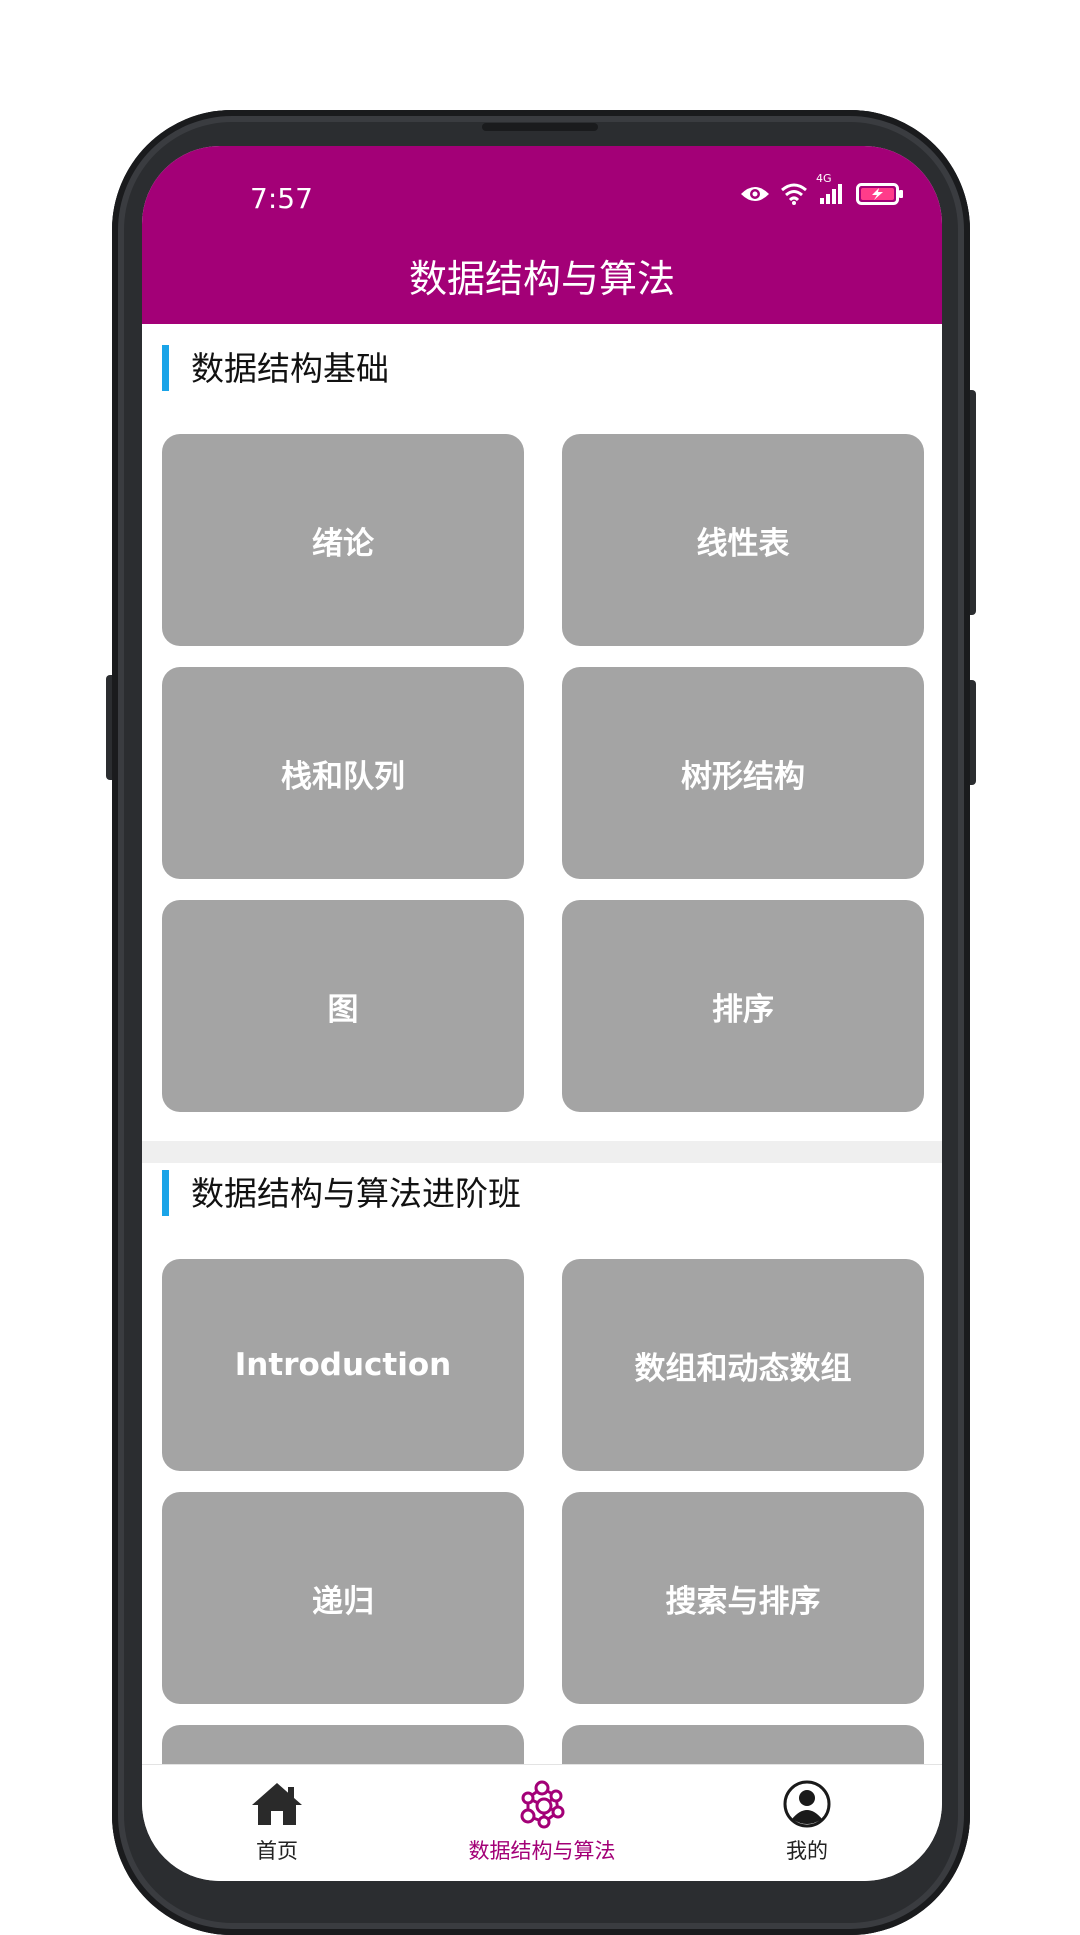  Describe the element at coordinates (356, 1193) in the screenshot. I see `section-title: 数据结构与算法进阶班` at that location.